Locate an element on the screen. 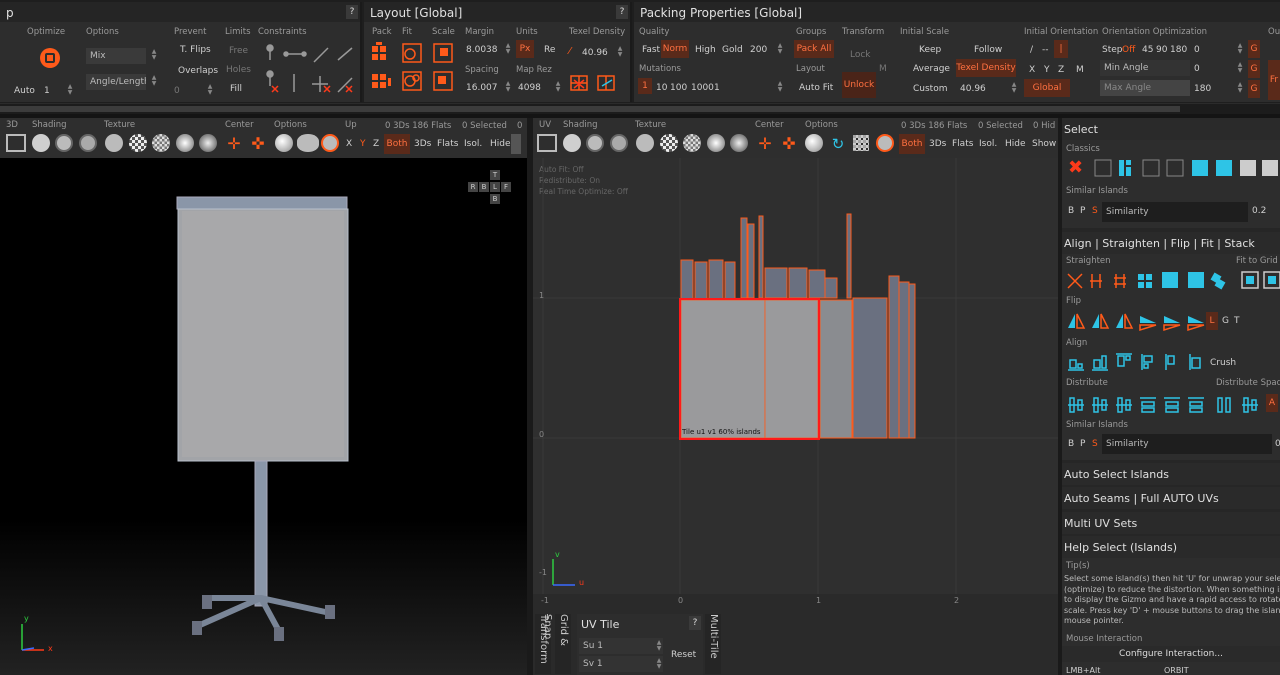  sim-s: S is located at coordinates (1095, 211).